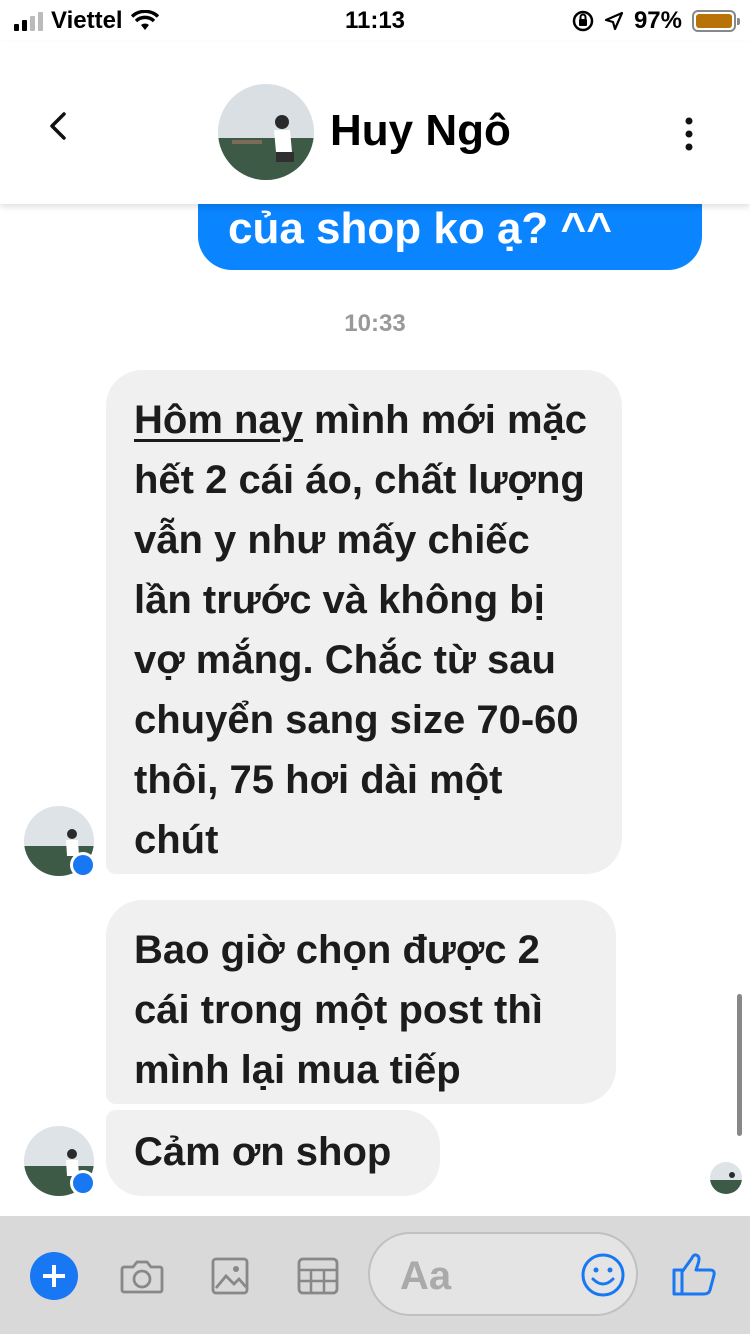 This screenshot has height=1334, width=750. Describe the element at coordinates (689, 134) in the screenshot. I see `more-options-icon` at that location.